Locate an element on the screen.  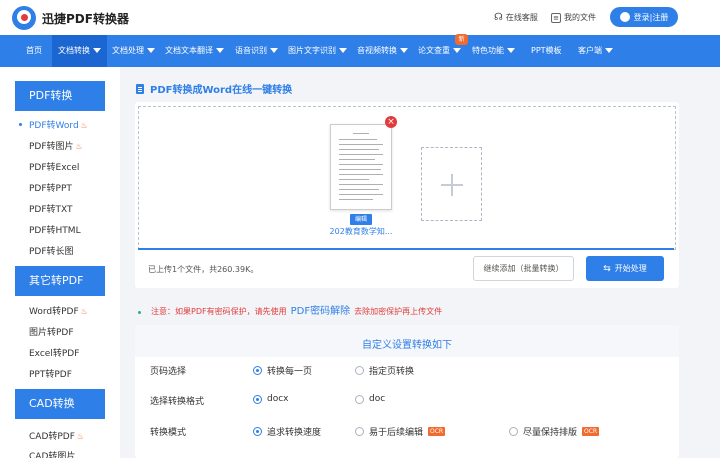
sidebar-section-other-to-pdf: 其它转PDF is located at coordinates (60, 281).